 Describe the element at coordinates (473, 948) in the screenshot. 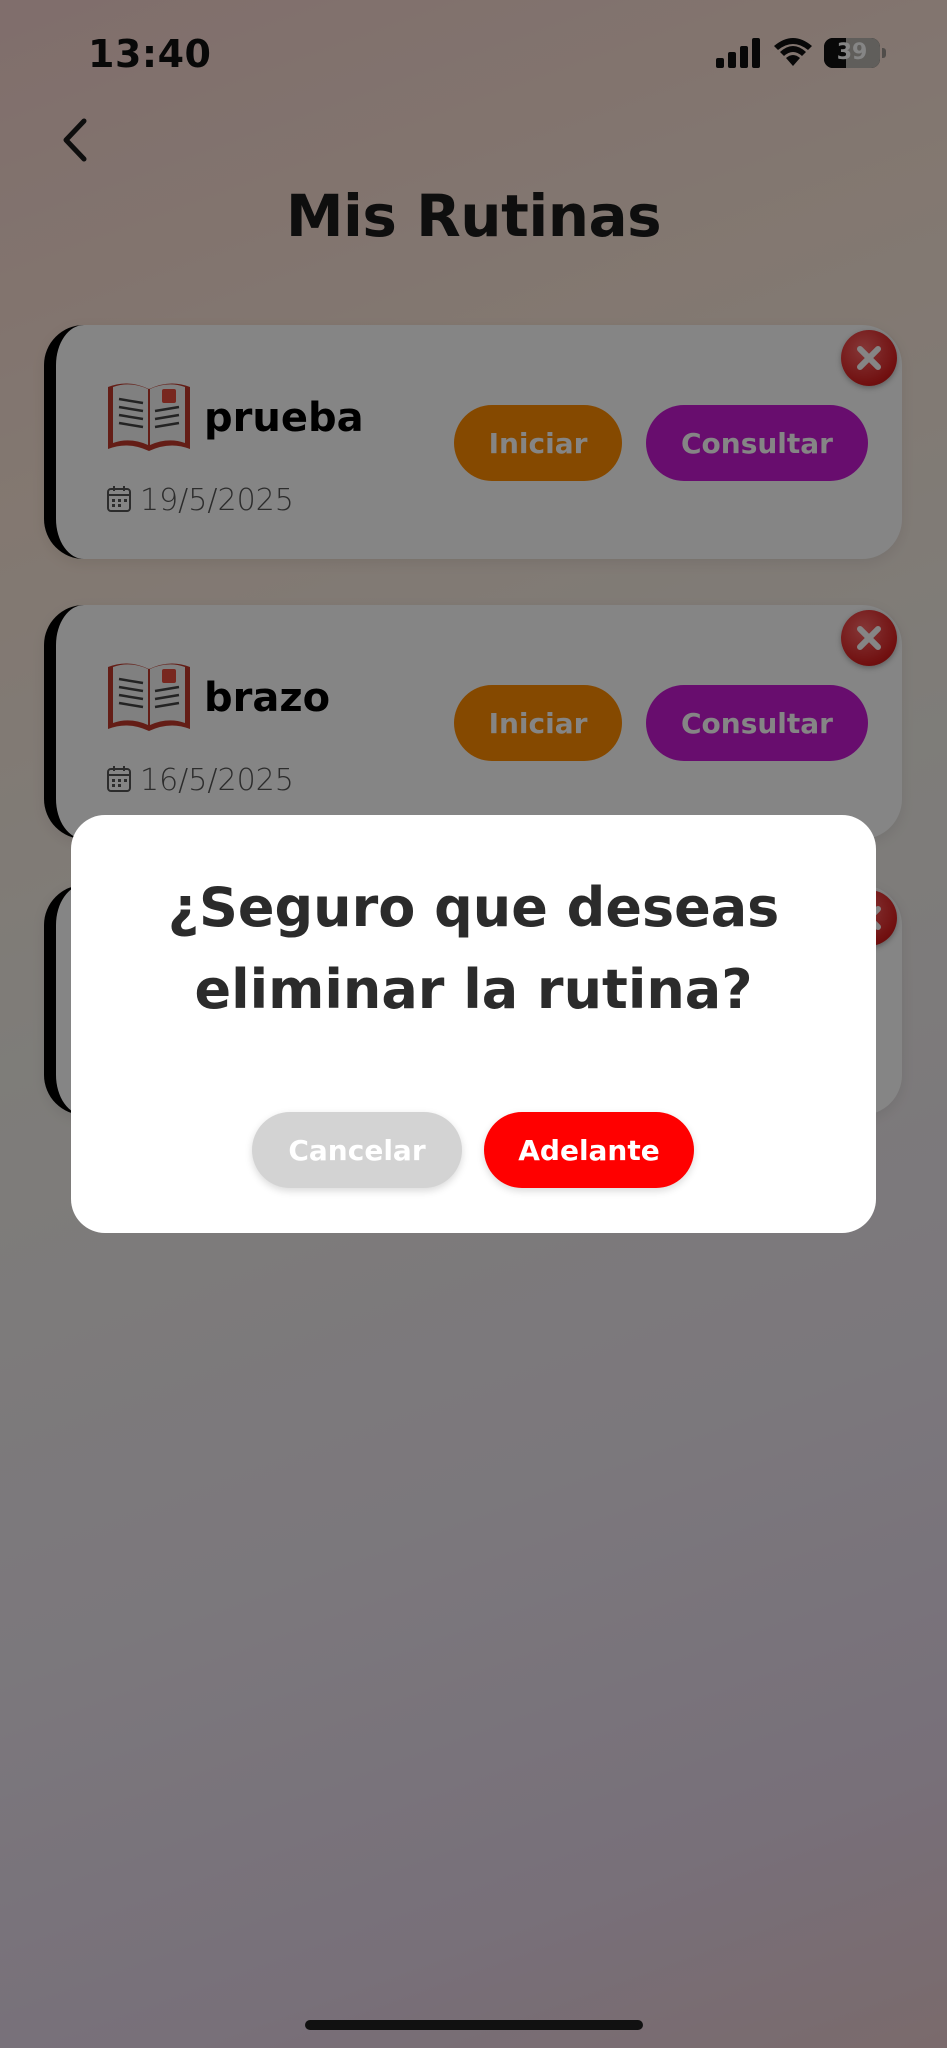

I see `dialog-title: ¿Seguro que deseas eliminar la rutina?` at that location.